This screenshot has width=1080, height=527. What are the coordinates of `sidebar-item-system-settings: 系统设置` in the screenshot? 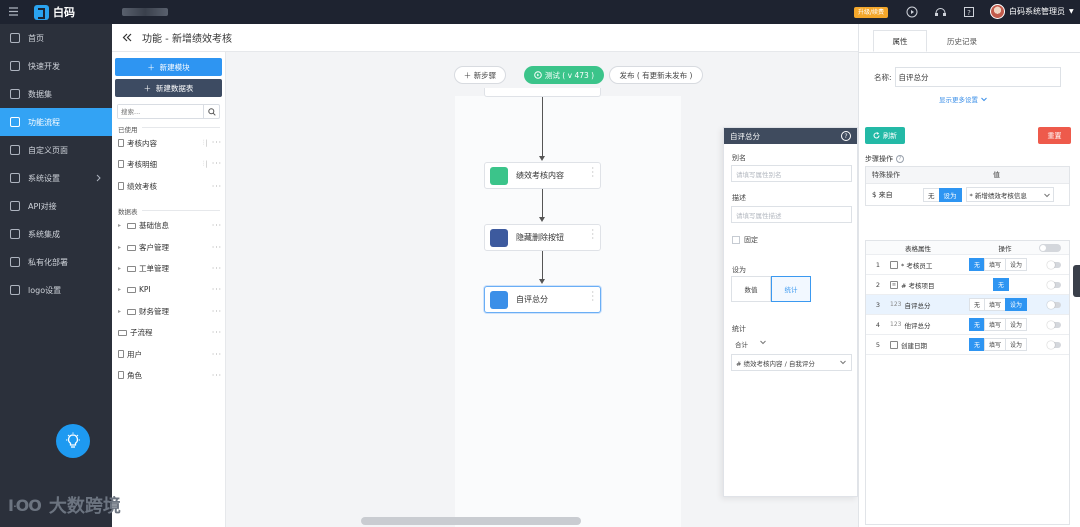 It's located at (56, 178).